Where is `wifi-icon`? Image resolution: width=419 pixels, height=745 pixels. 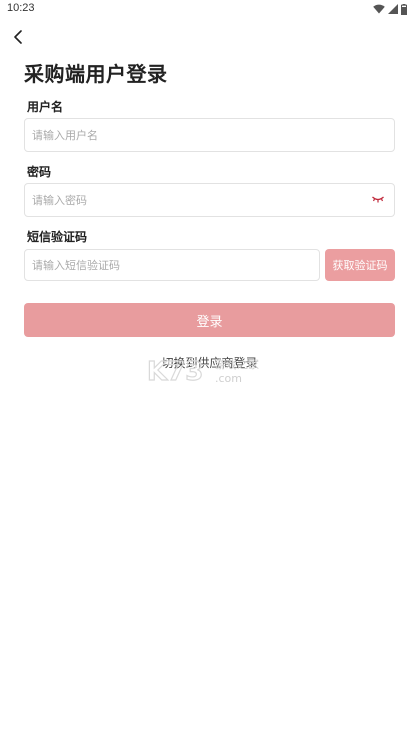
wifi-icon is located at coordinates (379, 9).